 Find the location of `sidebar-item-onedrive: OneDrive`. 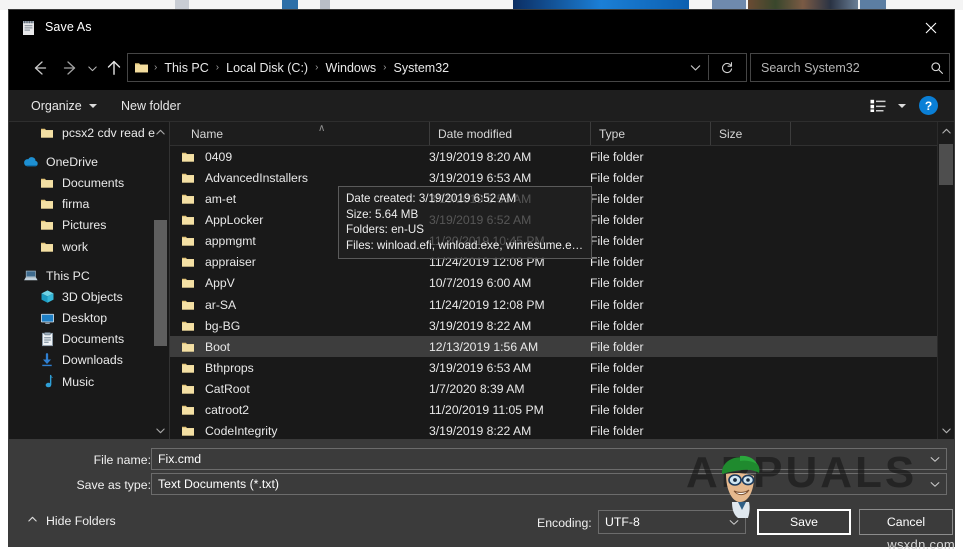

sidebar-item-onedrive: OneDrive is located at coordinates (89, 161).